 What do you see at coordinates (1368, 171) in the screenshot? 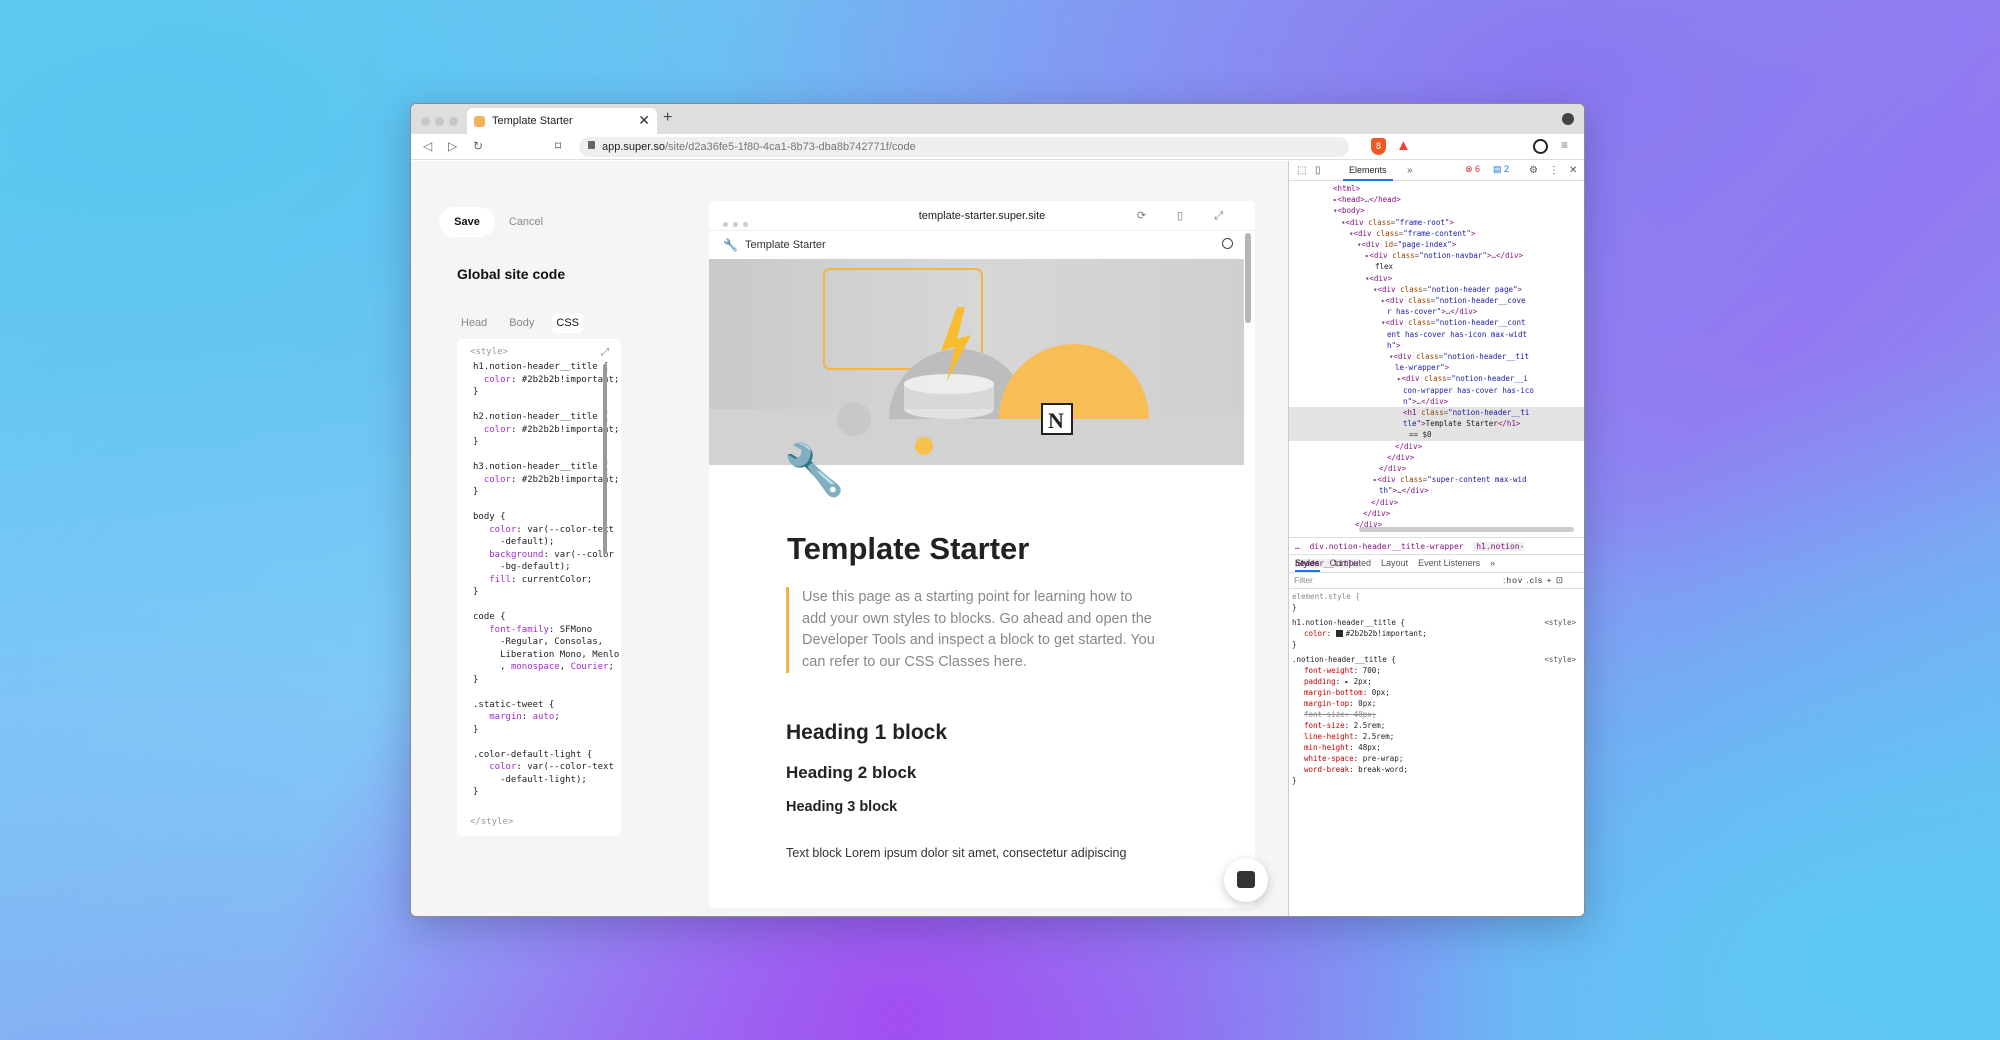
I see `tab-elements: Elements` at bounding box center [1368, 171].